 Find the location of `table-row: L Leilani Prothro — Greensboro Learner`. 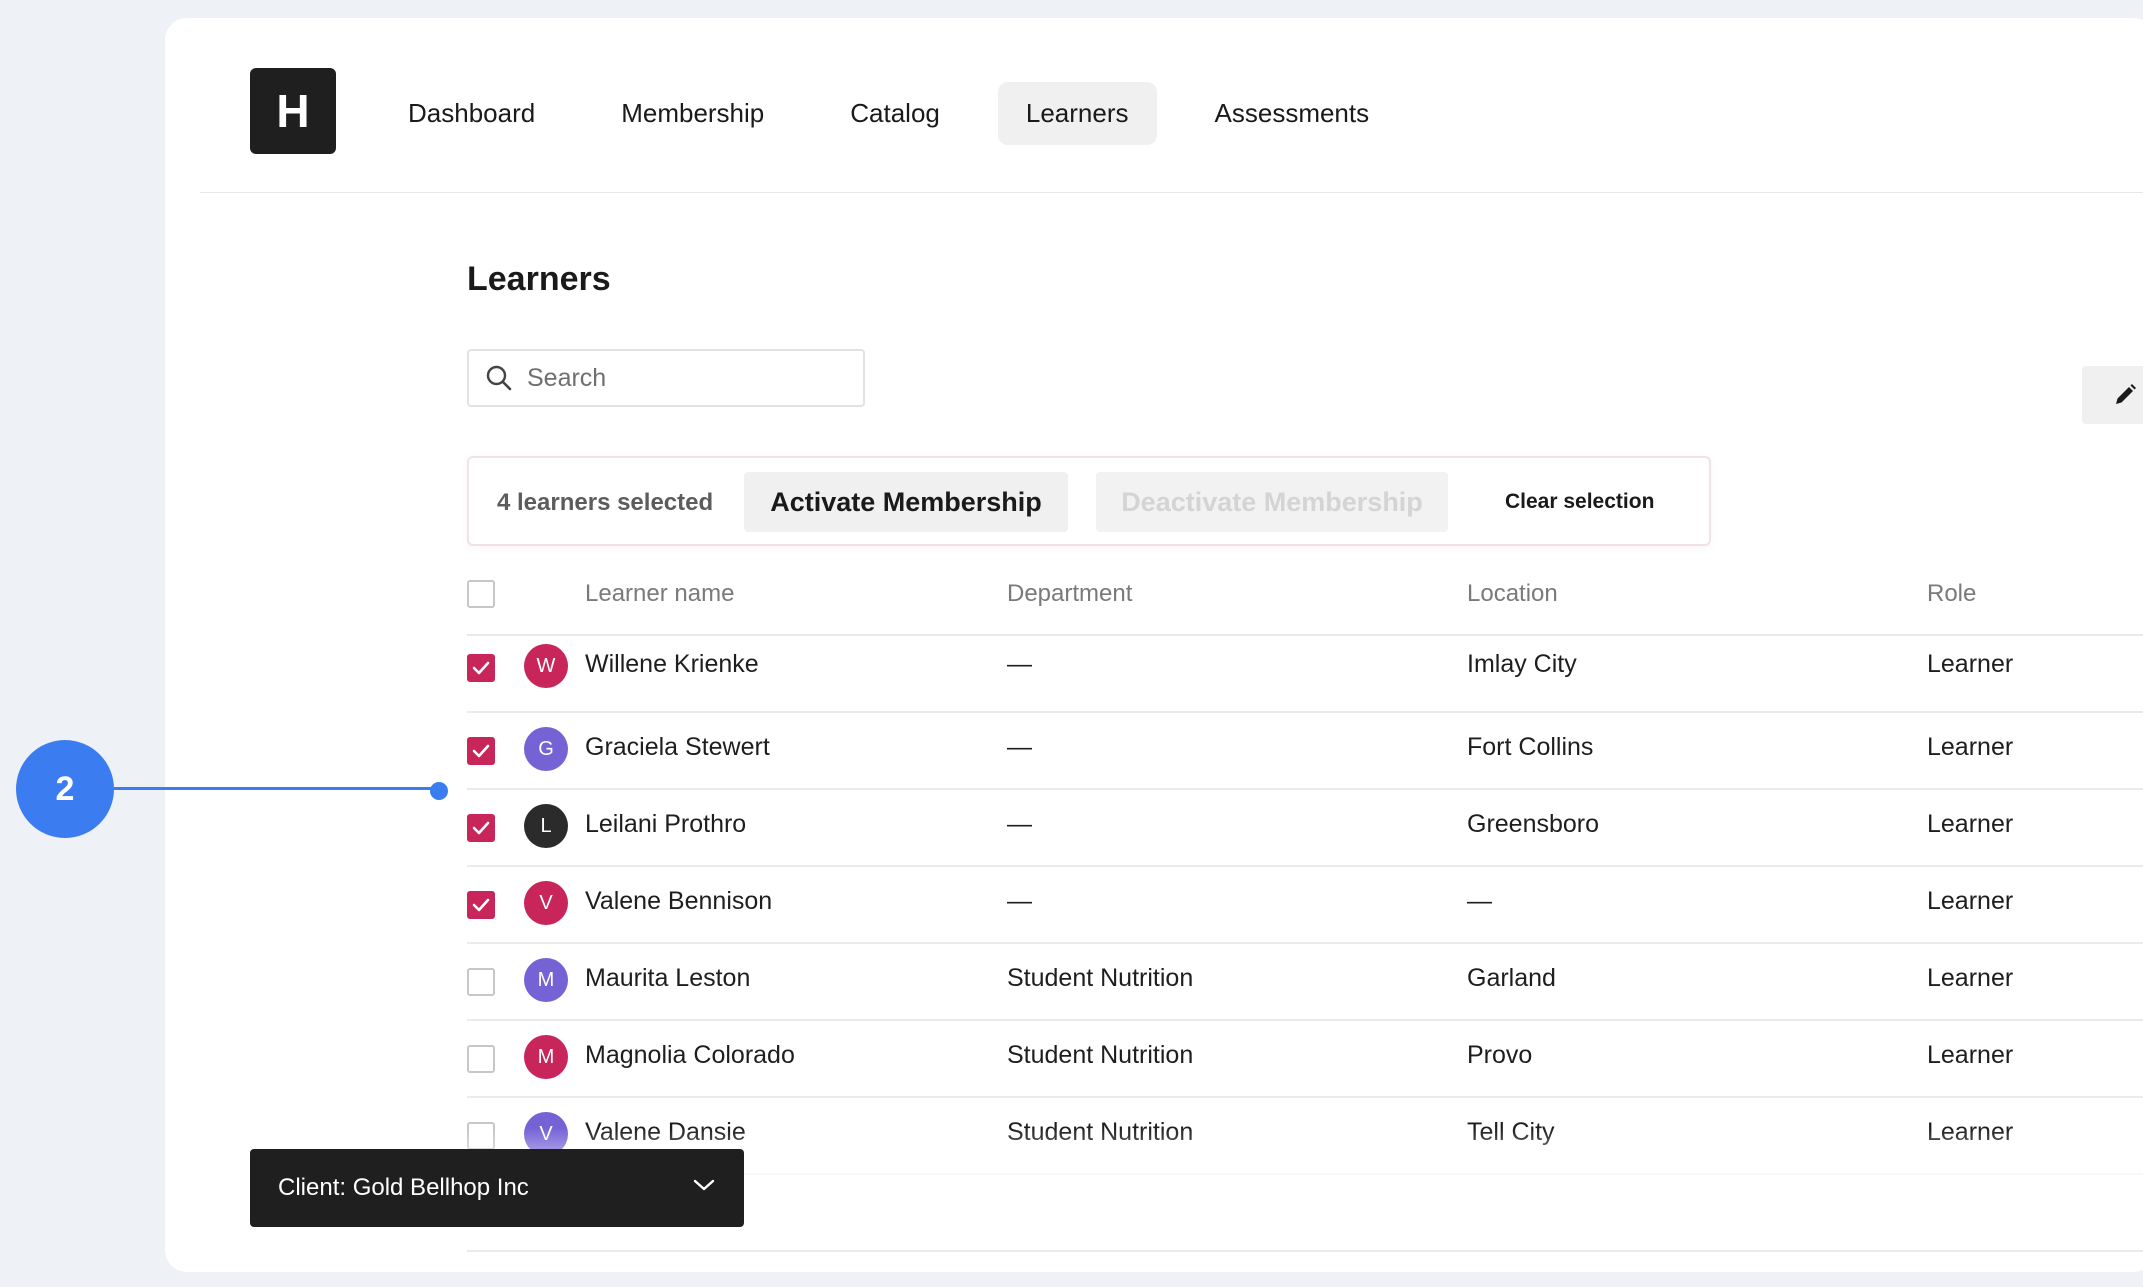

table-row: L Leilani Prothro — Greensboro Learner is located at coordinates (1305, 828).